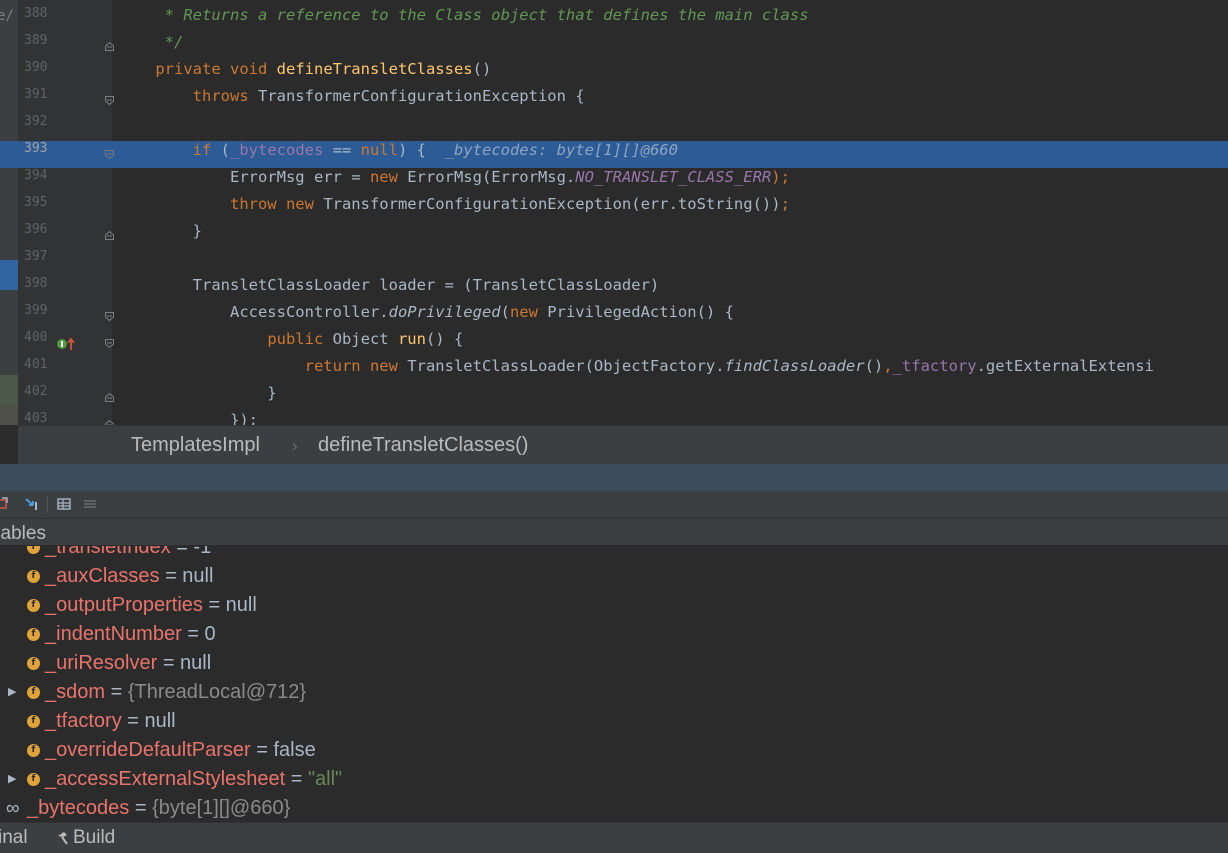  Describe the element at coordinates (304, 73) in the screenshot. I see `code-text: private void defineTransletClasses()` at that location.